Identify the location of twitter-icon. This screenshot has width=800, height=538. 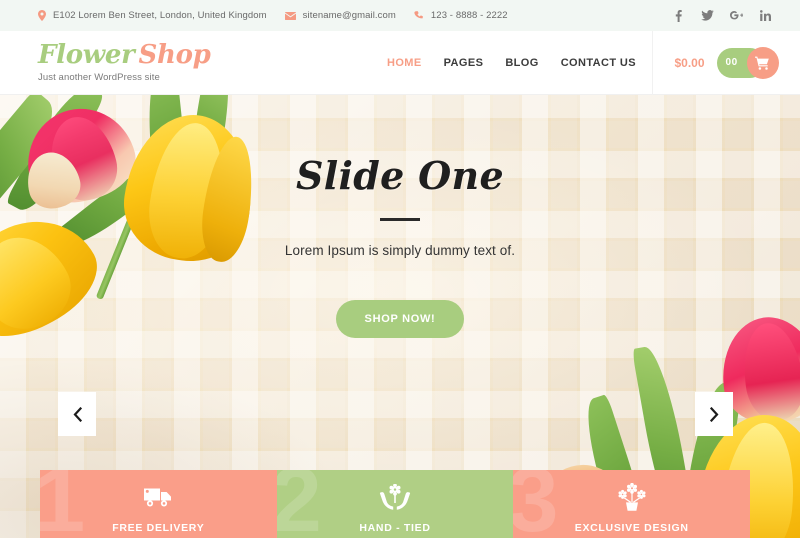
(707, 15).